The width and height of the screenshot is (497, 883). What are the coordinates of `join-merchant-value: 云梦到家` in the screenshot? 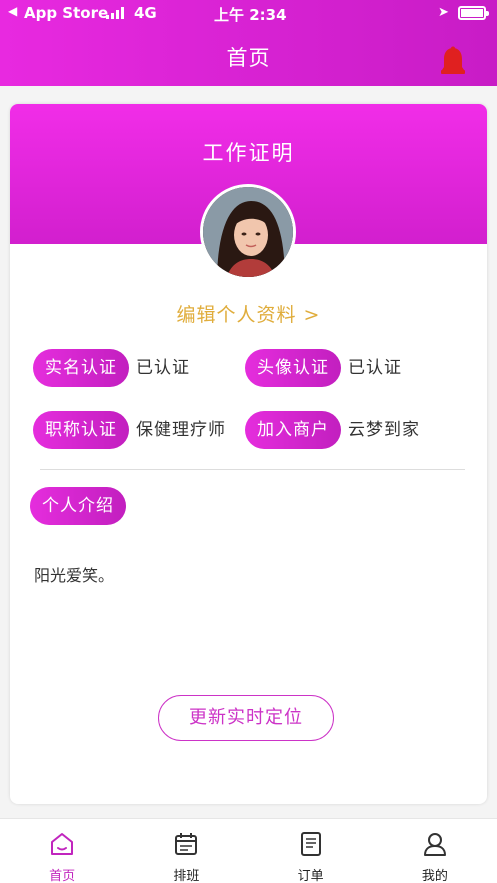 It's located at (384, 430).